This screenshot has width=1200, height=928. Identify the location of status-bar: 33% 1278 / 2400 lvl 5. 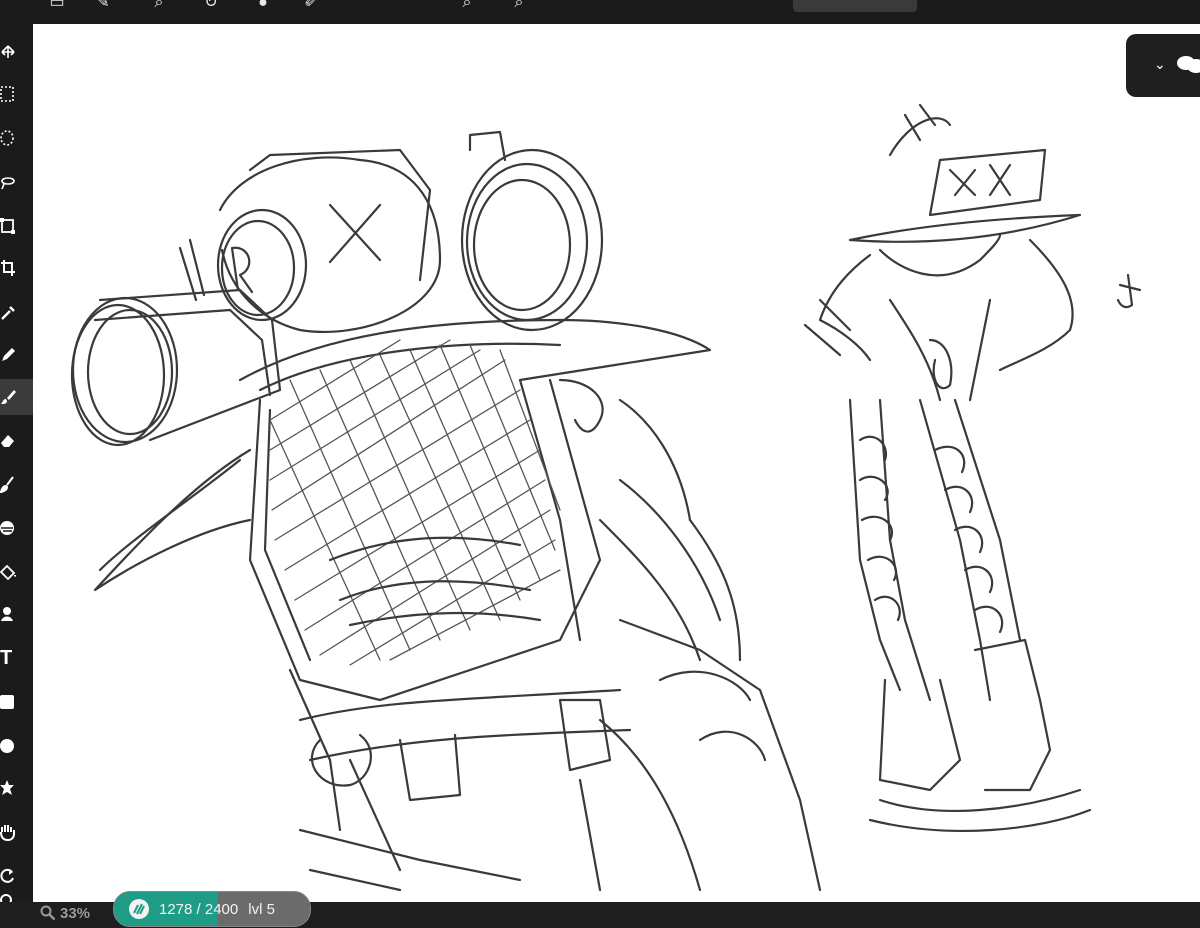
(600, 909).